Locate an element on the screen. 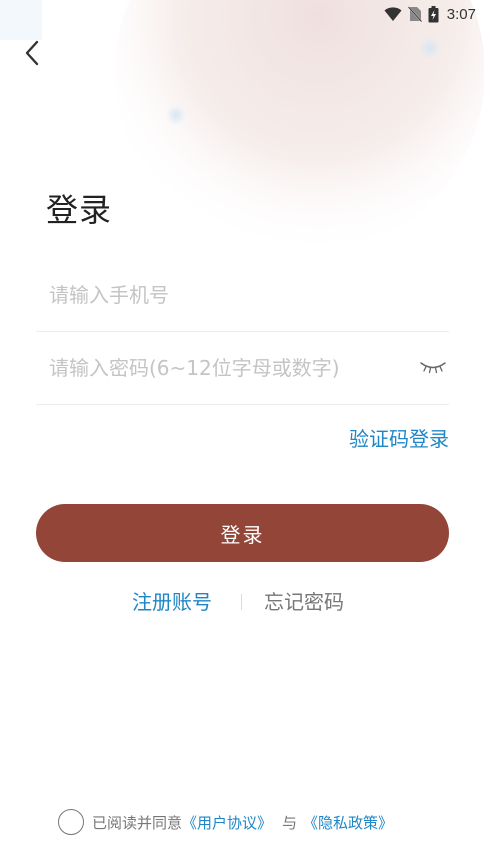 The width and height of the screenshot is (484, 860). agreement-row: 已阅读并同意 《用户协议》 与 《隐私政策》 is located at coordinates (225, 822).